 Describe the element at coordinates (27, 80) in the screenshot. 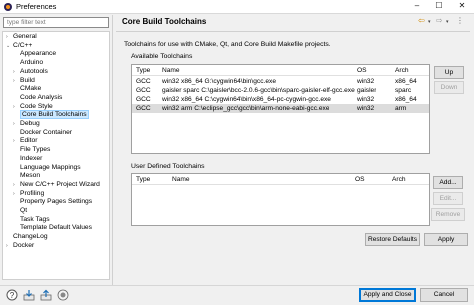

I see `tree-item-label: Build` at that location.